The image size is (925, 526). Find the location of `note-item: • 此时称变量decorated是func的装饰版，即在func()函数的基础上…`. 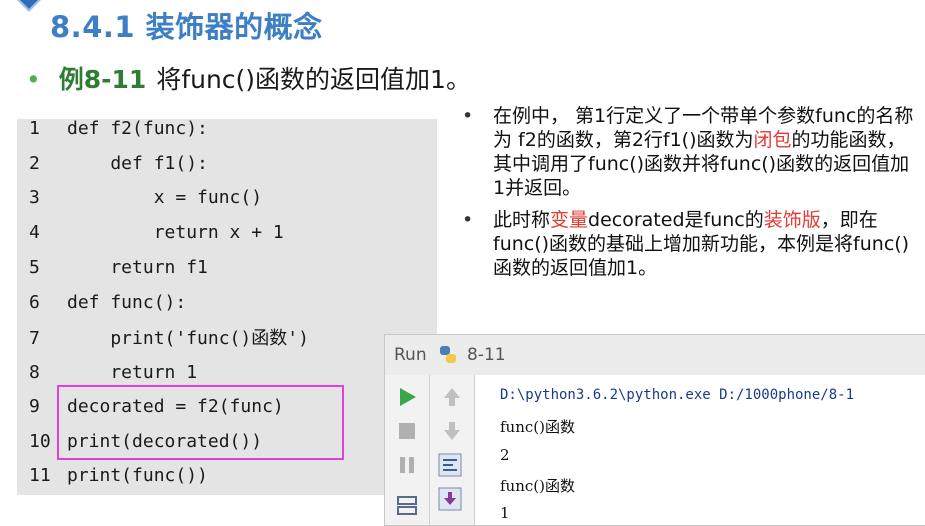

note-item: • 此时称变量decorated是func的装饰版，即在func()函数的基础上… is located at coordinates (690, 244).